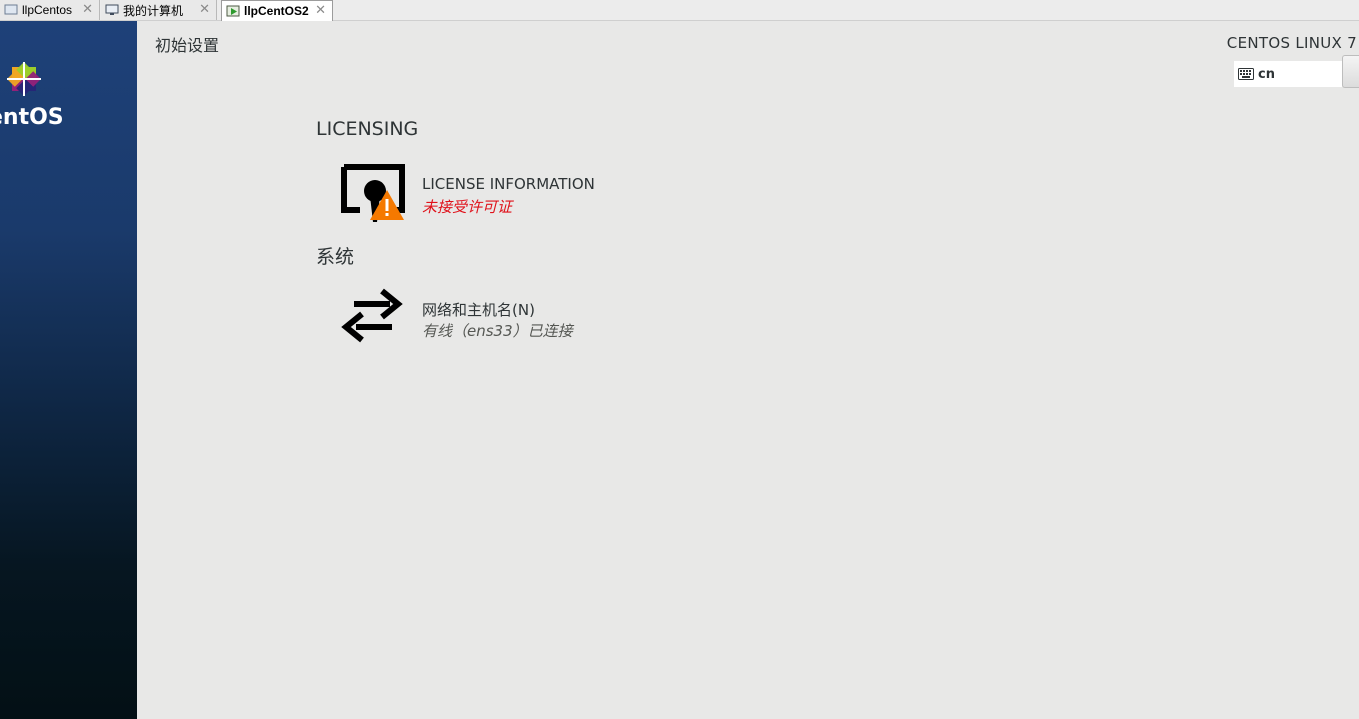 The height and width of the screenshot is (719, 1359). I want to click on centos-logo-icon, so click(24, 79).